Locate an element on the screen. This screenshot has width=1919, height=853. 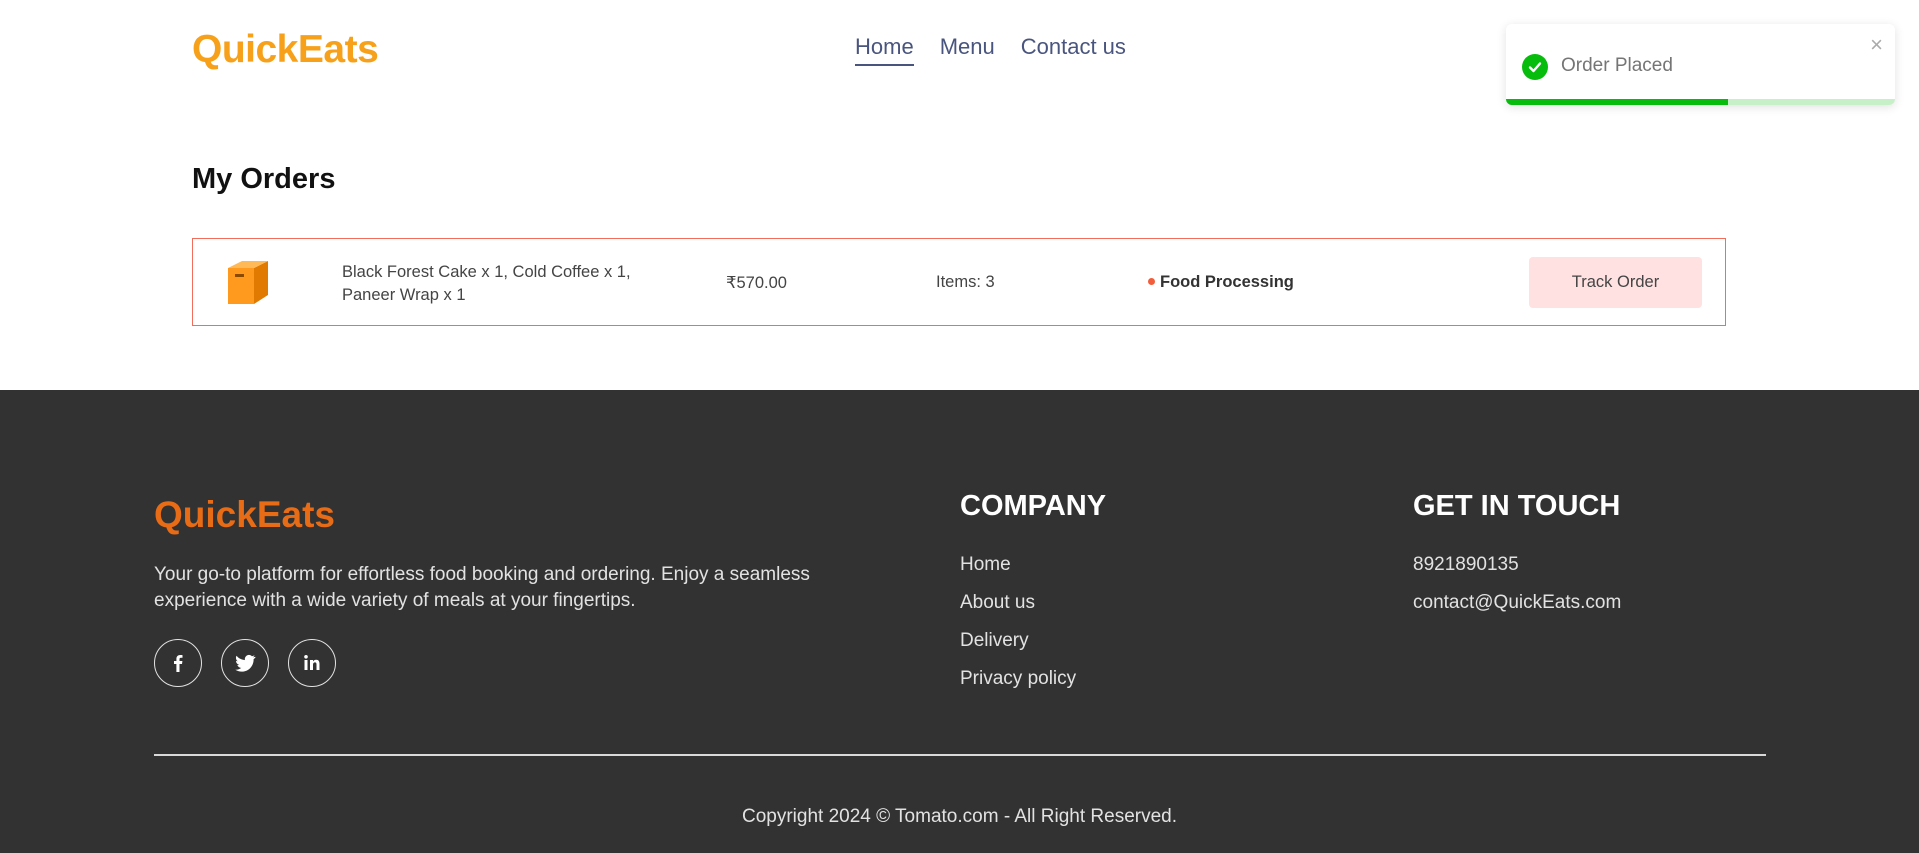
nav-menu: Menu is located at coordinates (967, 50).